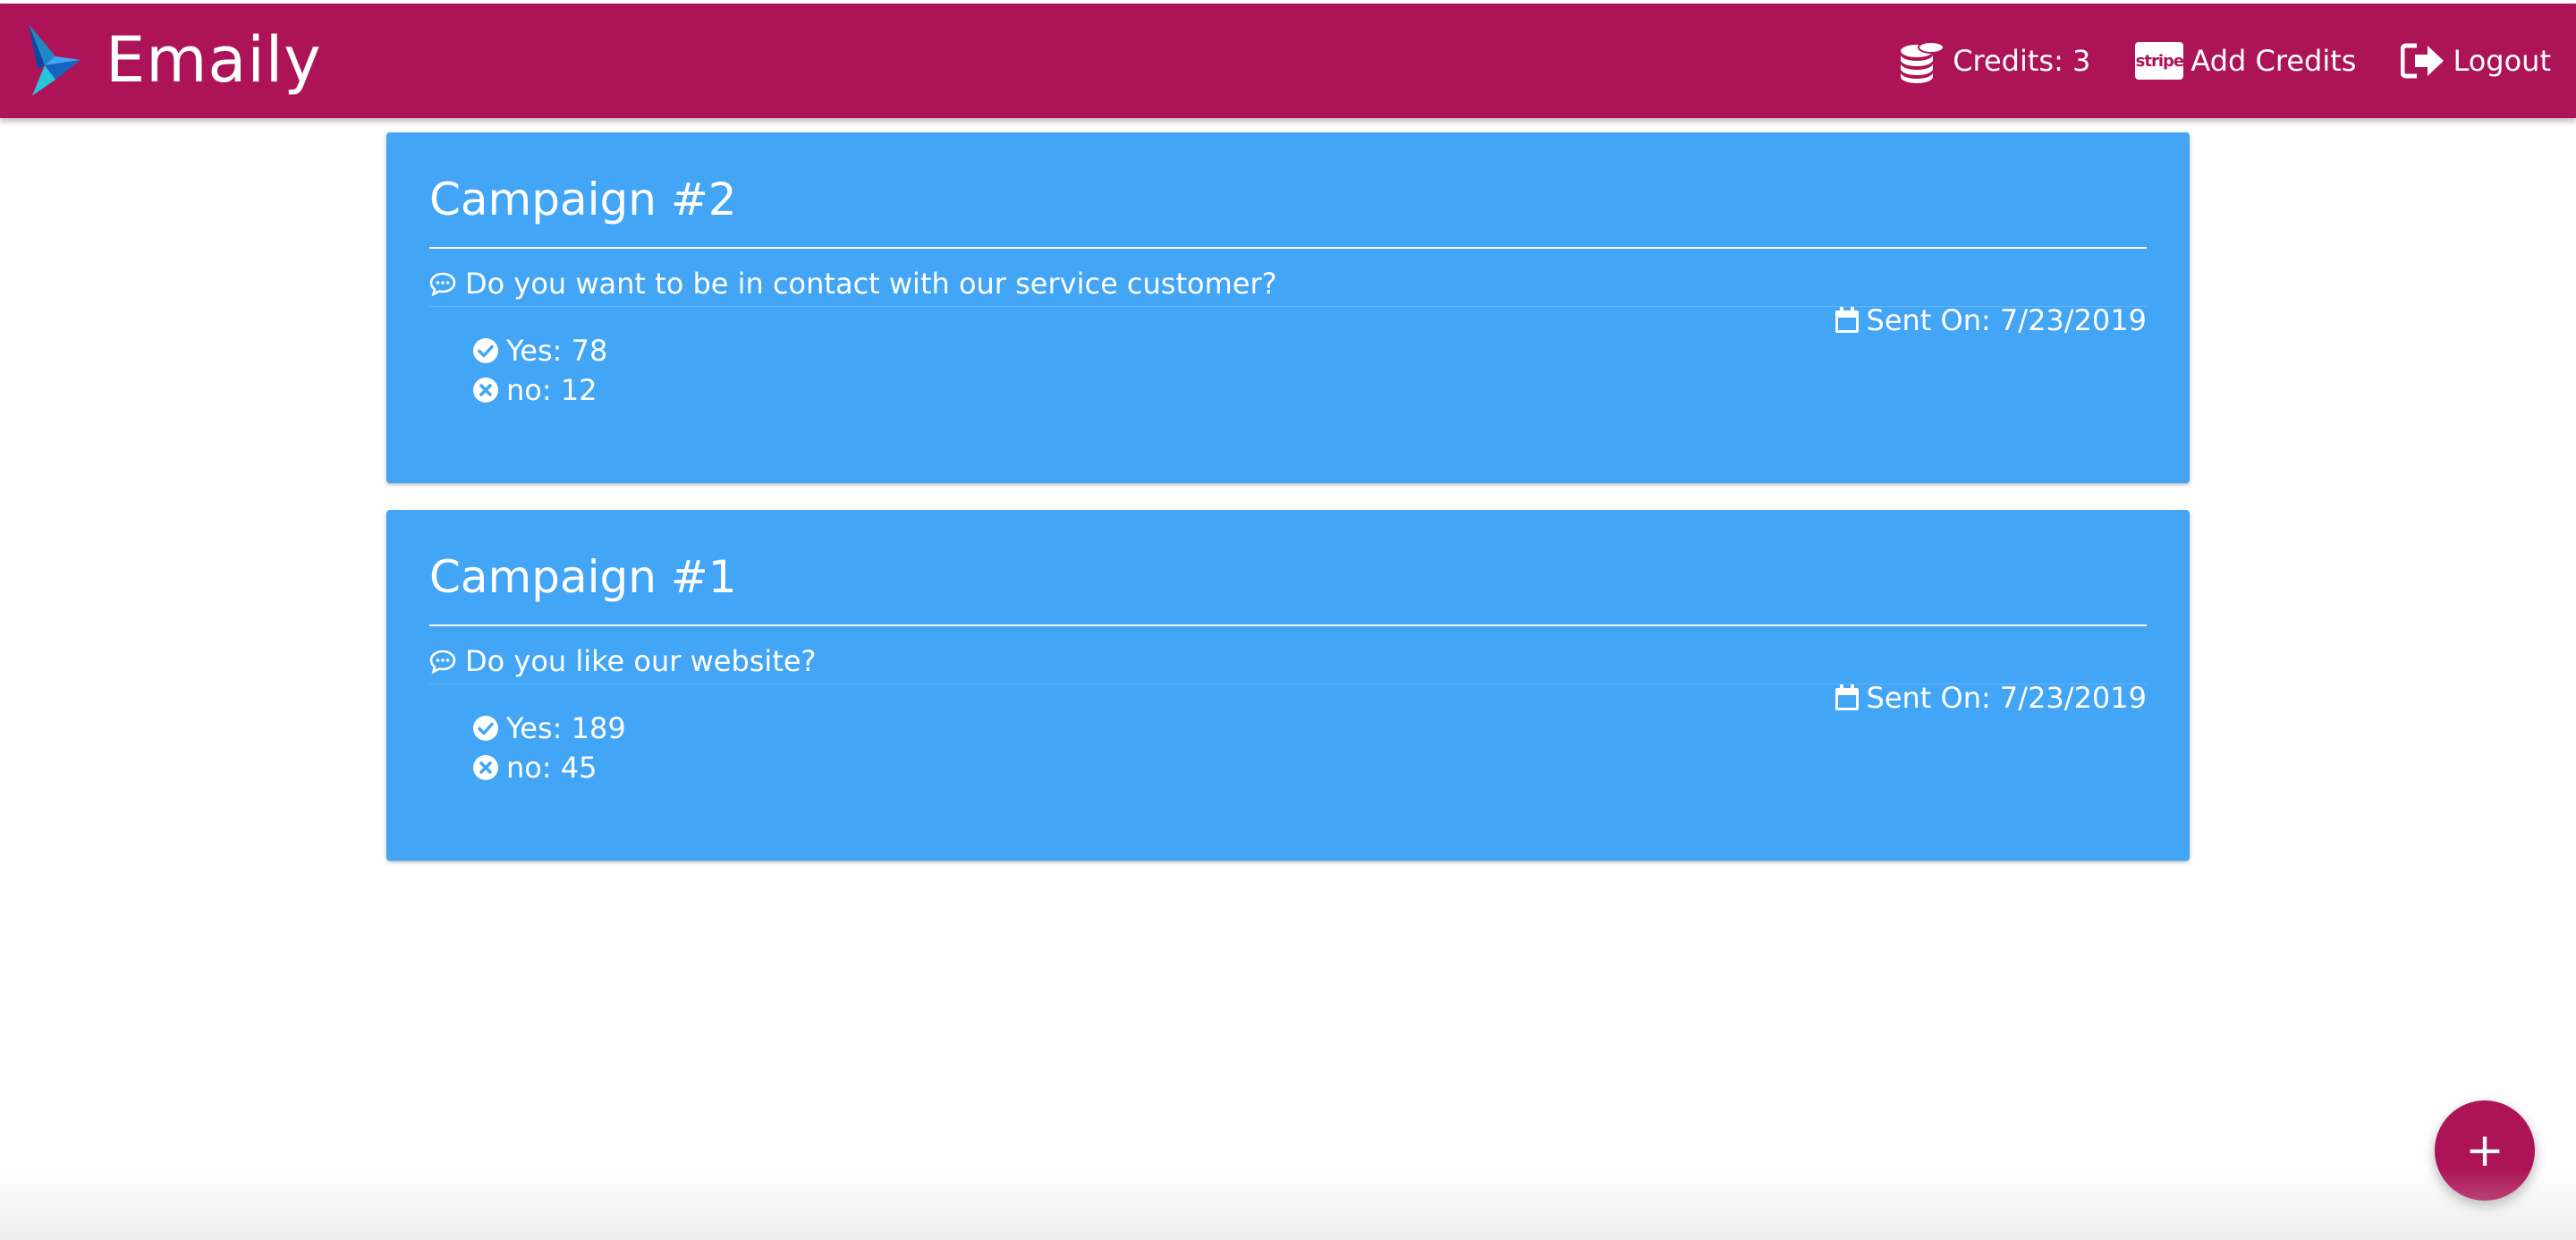  Describe the element at coordinates (2502, 61) in the screenshot. I see `logout-label: Logout` at that location.